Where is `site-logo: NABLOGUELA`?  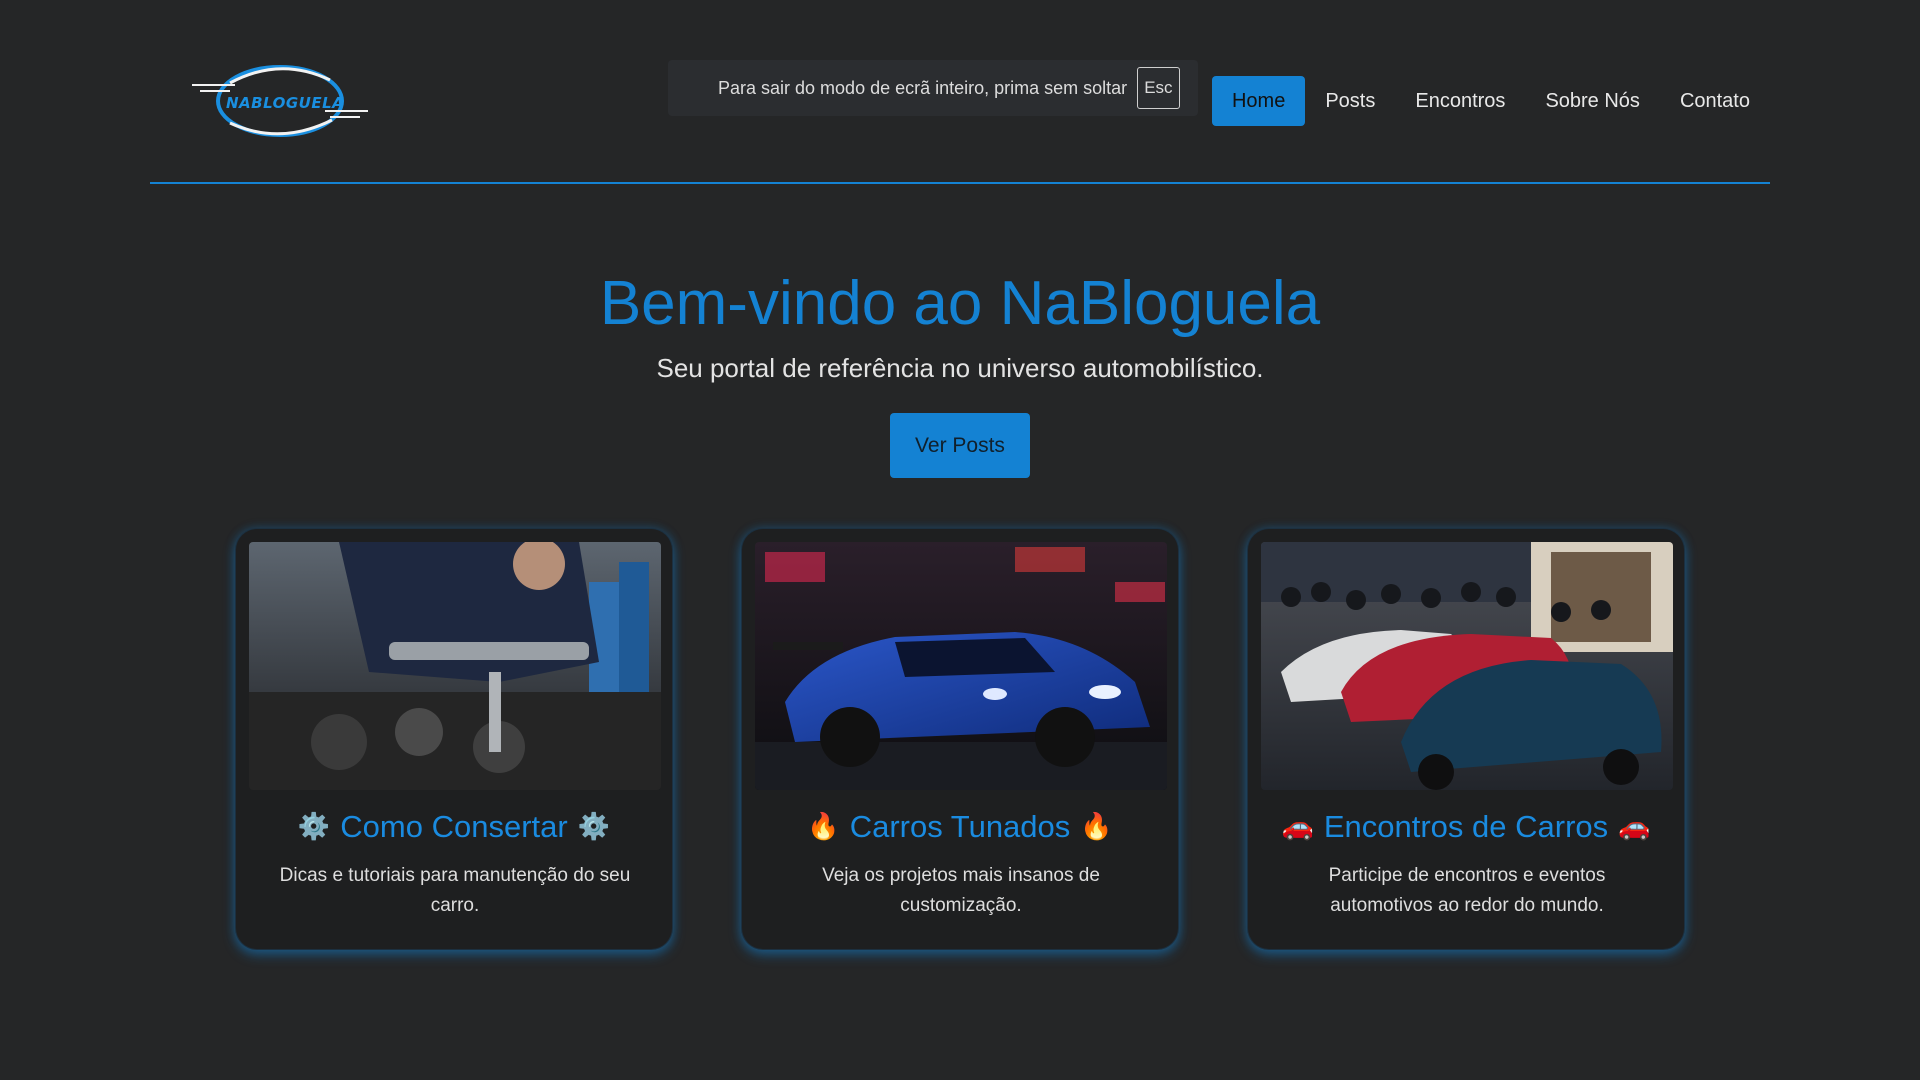 site-logo: NABLOGUELA is located at coordinates (280, 100).